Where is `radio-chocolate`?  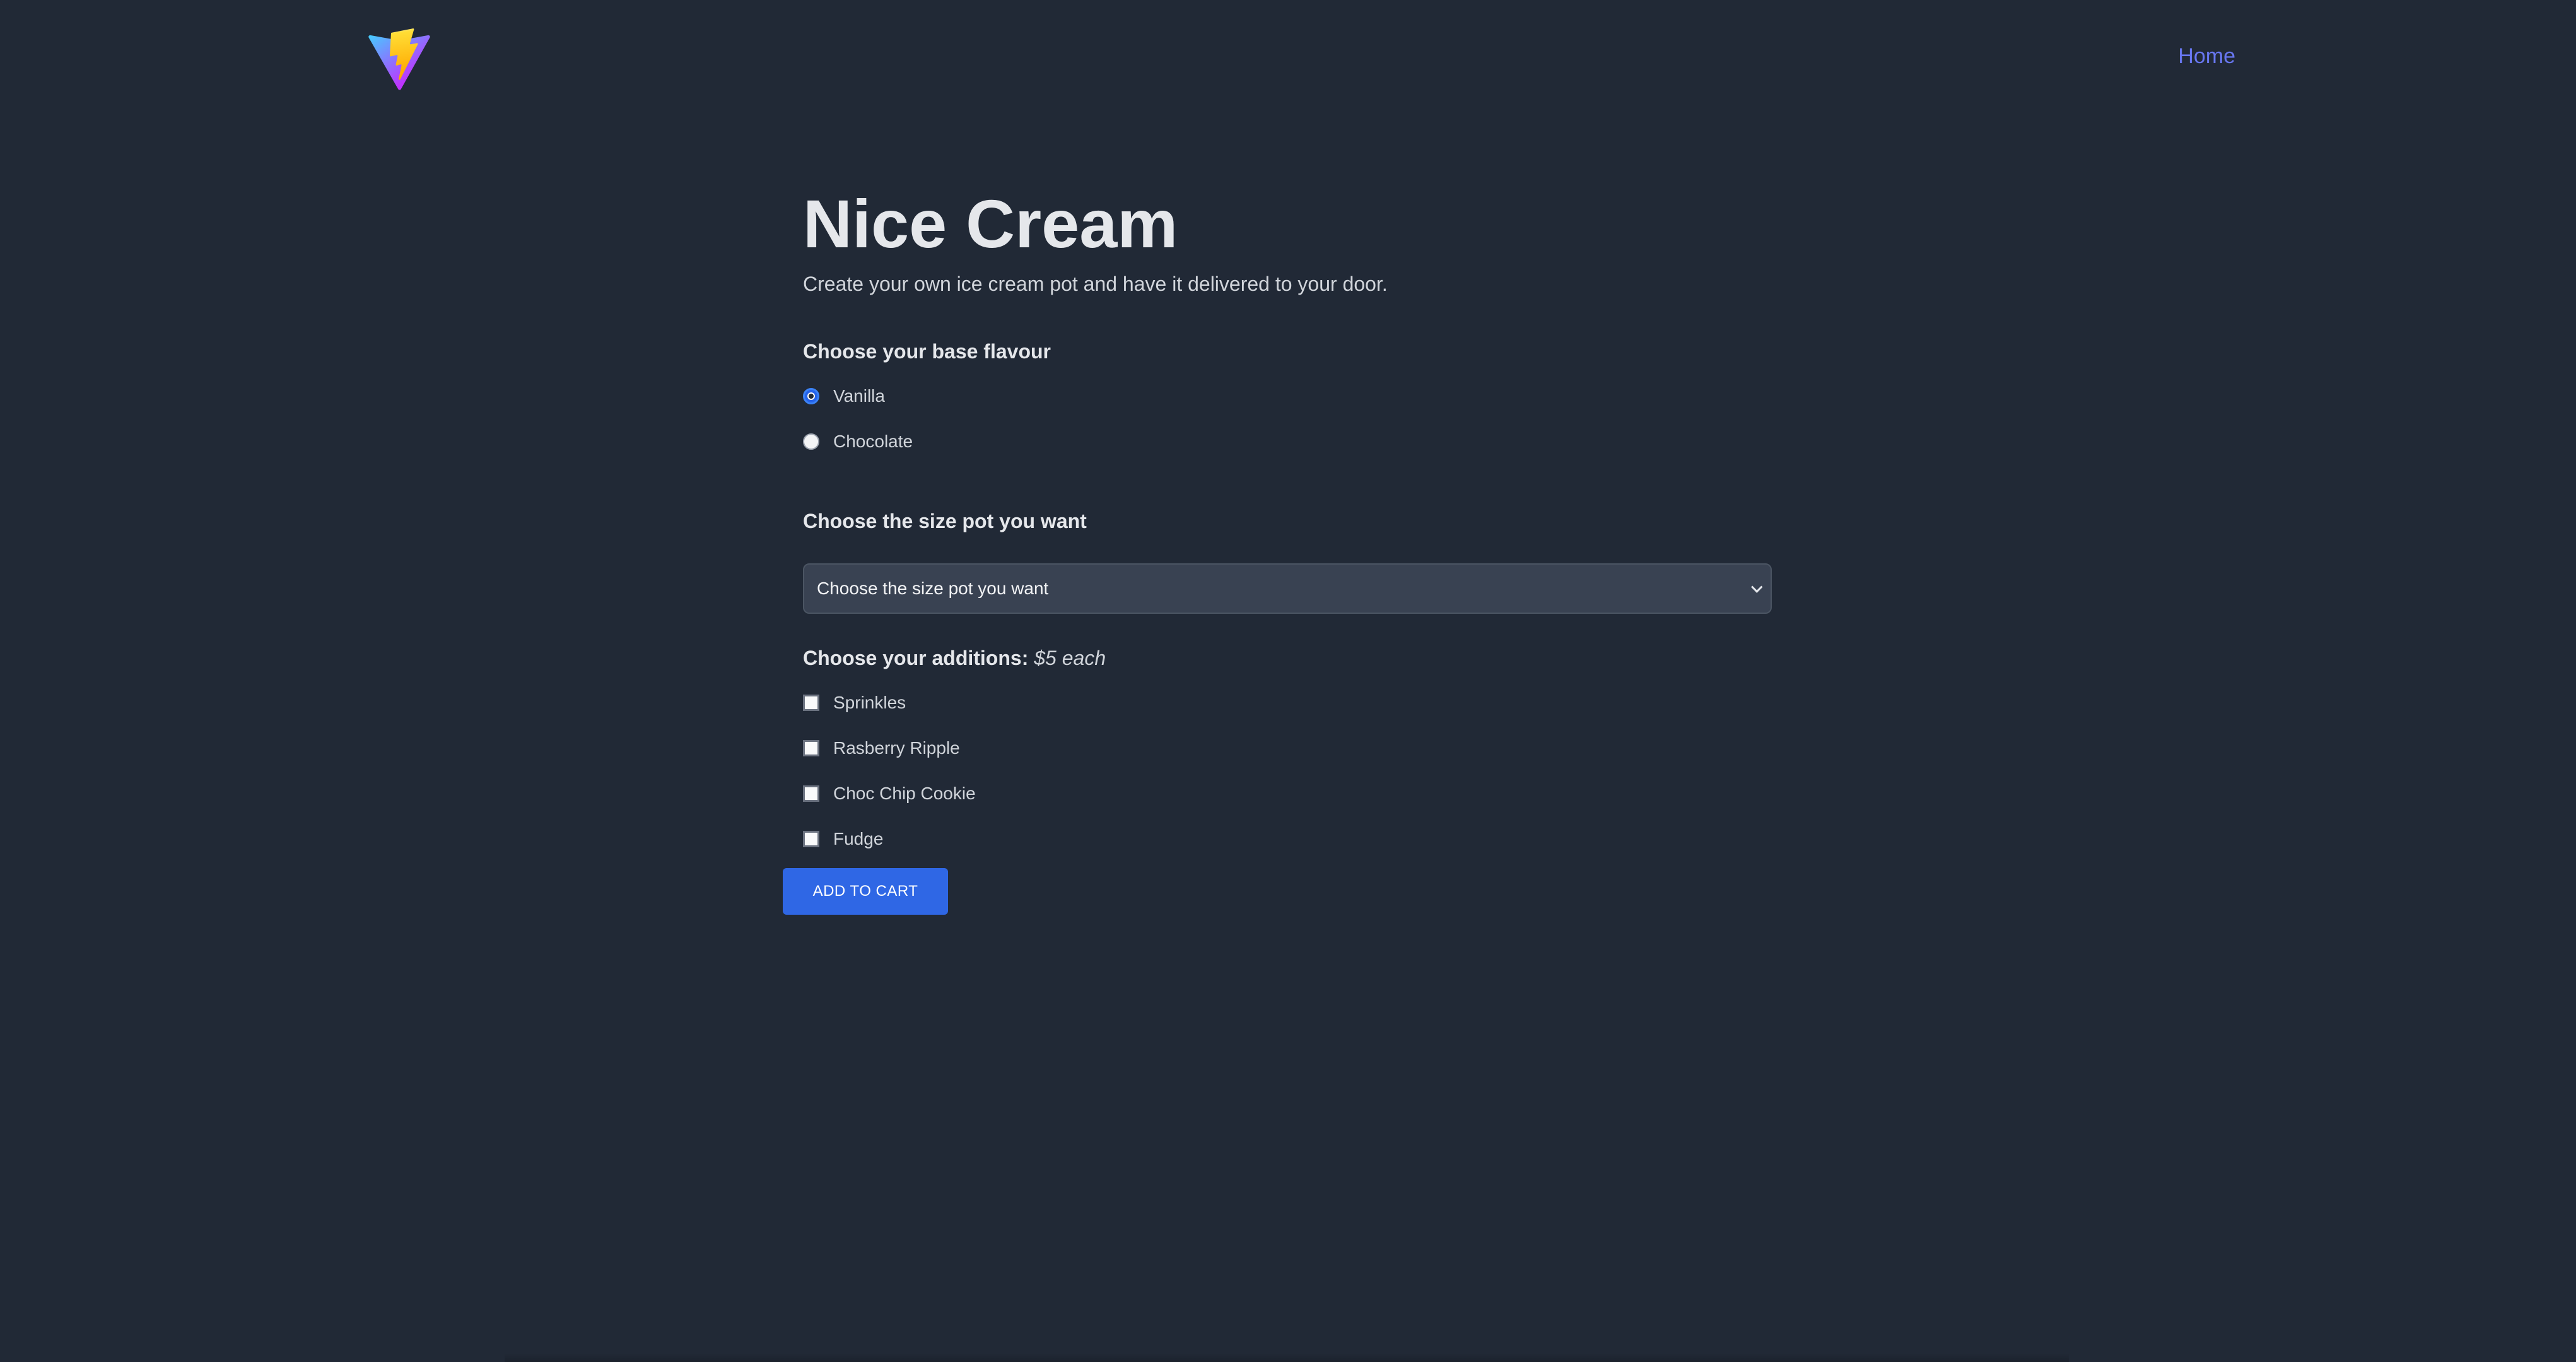
radio-chocolate is located at coordinates (811, 441).